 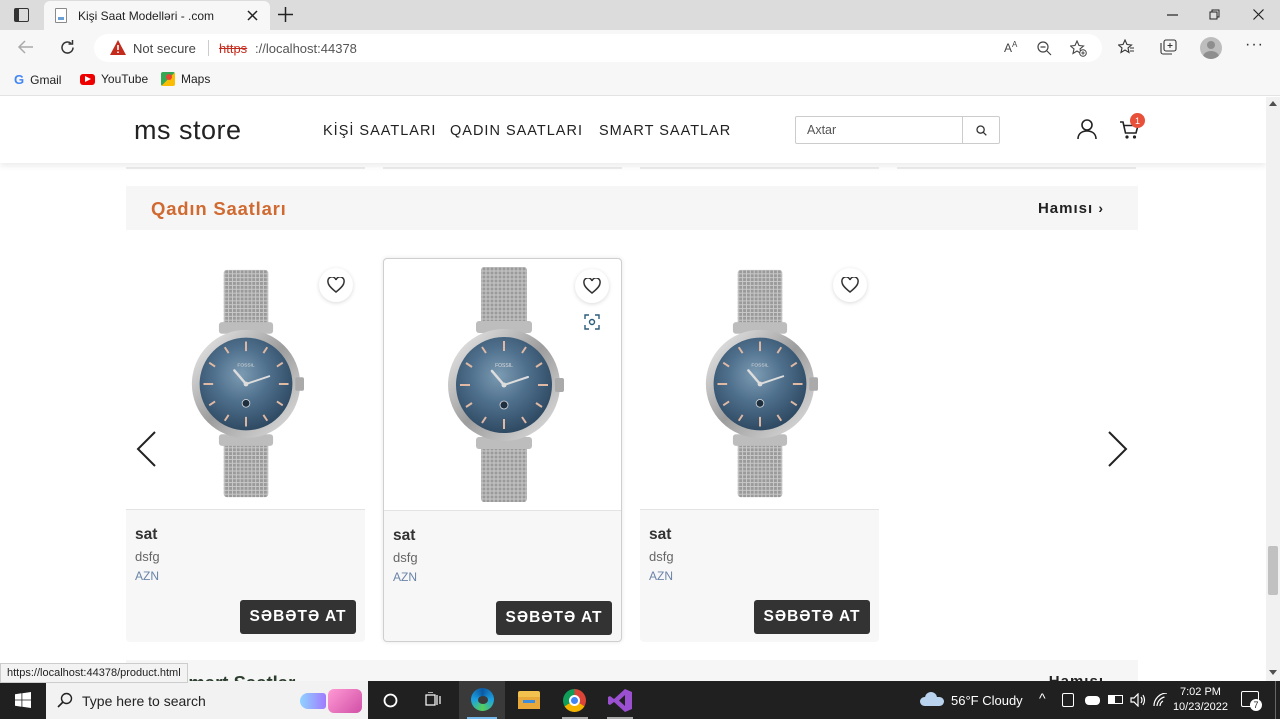 What do you see at coordinates (94, 673) in the screenshot?
I see `status-bar-link: https://localhost:44378/product.html` at bounding box center [94, 673].